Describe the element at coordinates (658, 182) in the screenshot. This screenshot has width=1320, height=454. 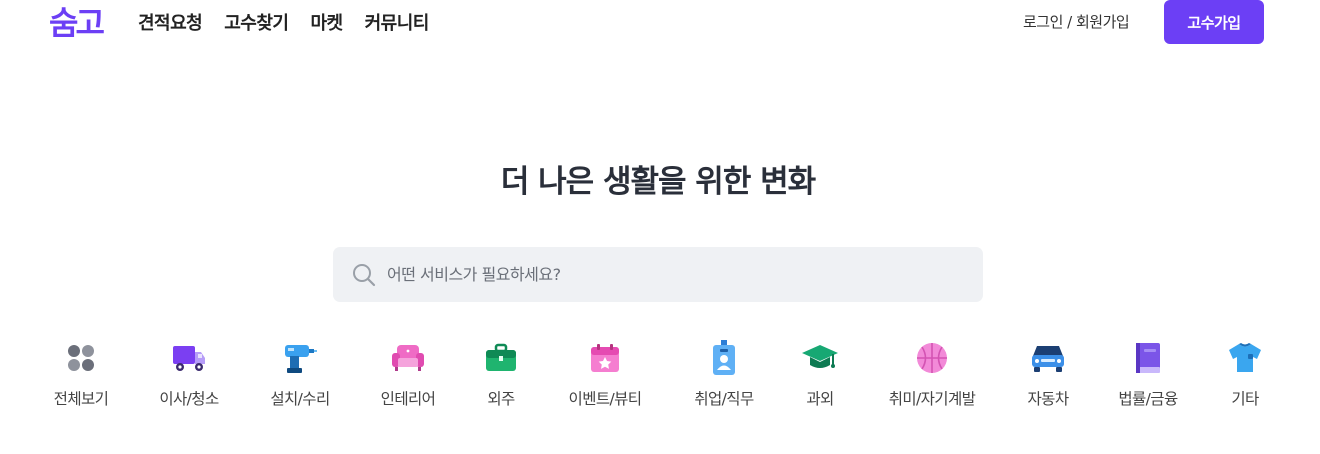
I see `hero-title: 더 나은 생활을 위한 변화` at that location.